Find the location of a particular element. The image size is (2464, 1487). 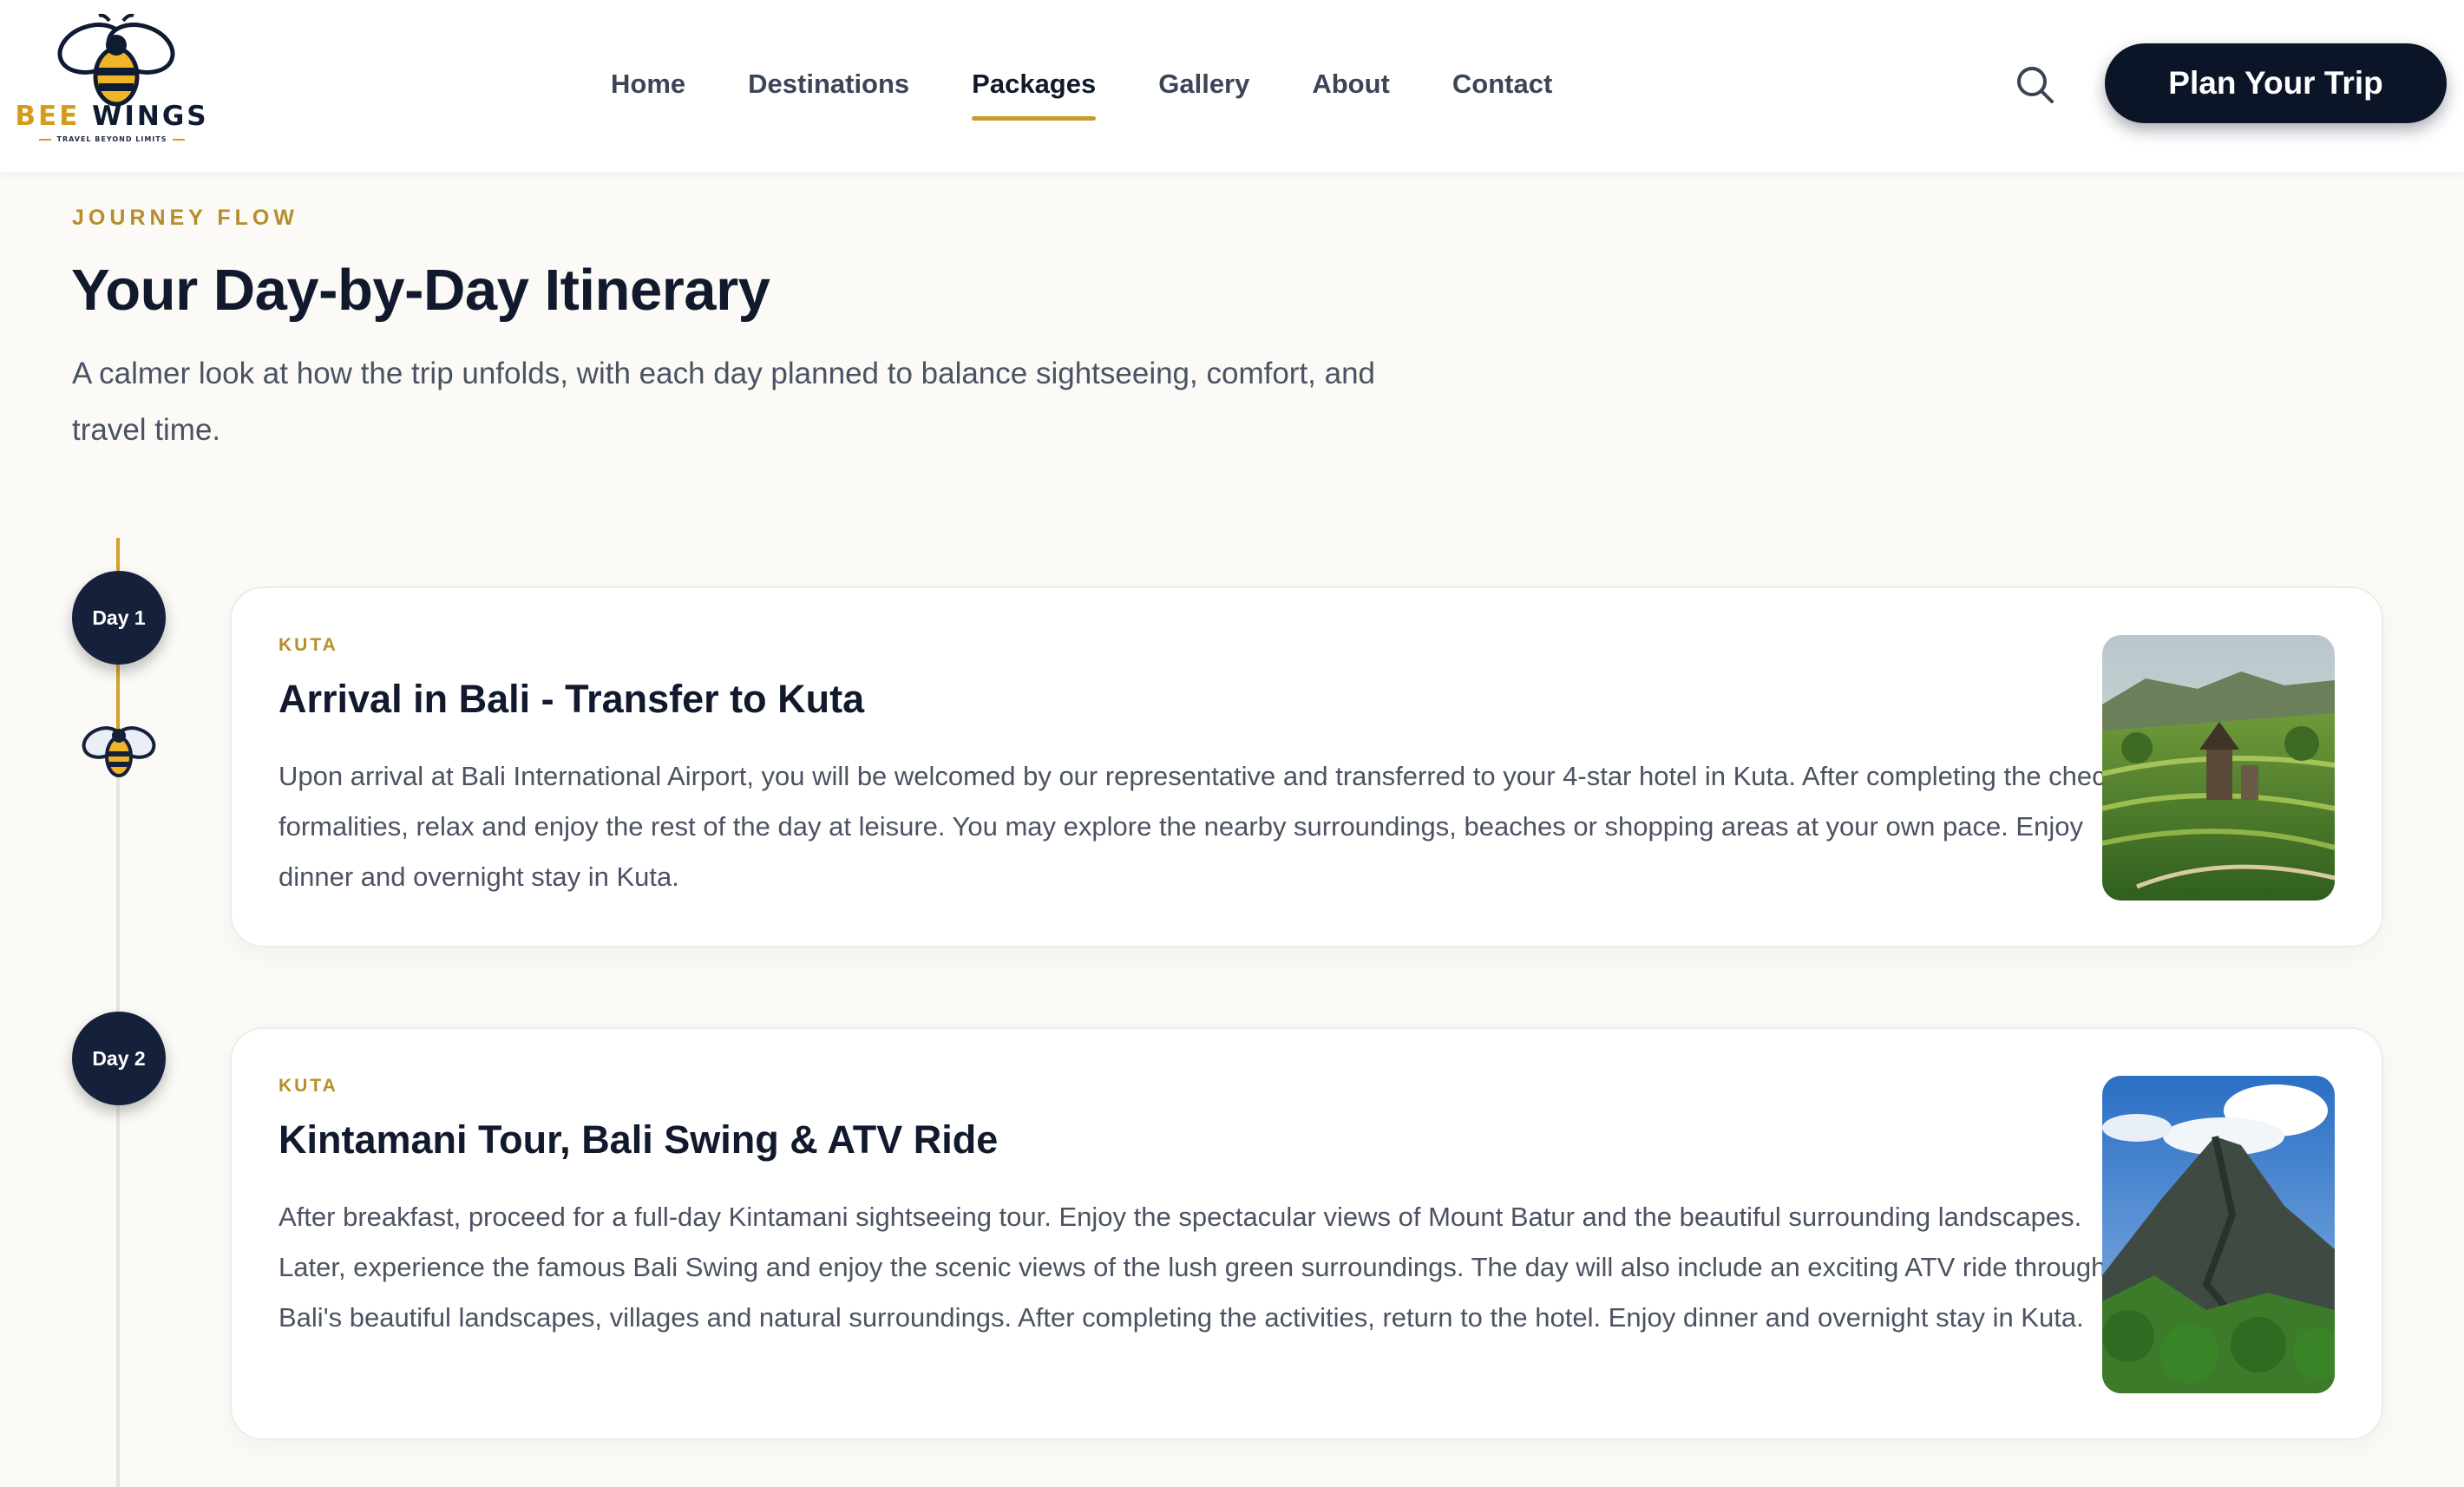

rice-terrace-temple-photo is located at coordinates (2218, 768).